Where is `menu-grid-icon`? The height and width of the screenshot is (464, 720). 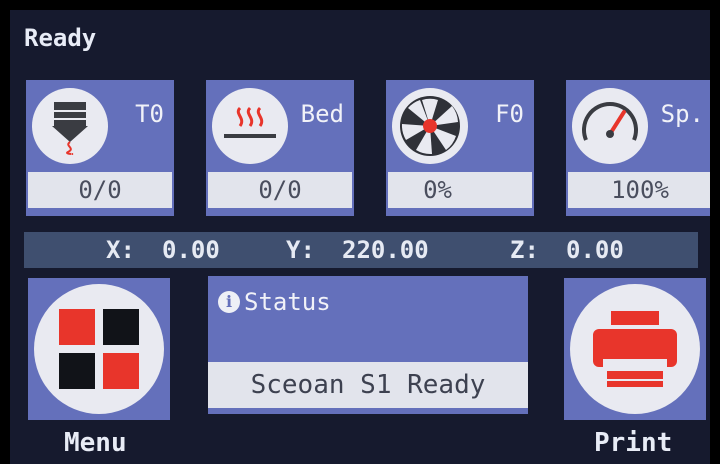 menu-grid-icon is located at coordinates (99, 349).